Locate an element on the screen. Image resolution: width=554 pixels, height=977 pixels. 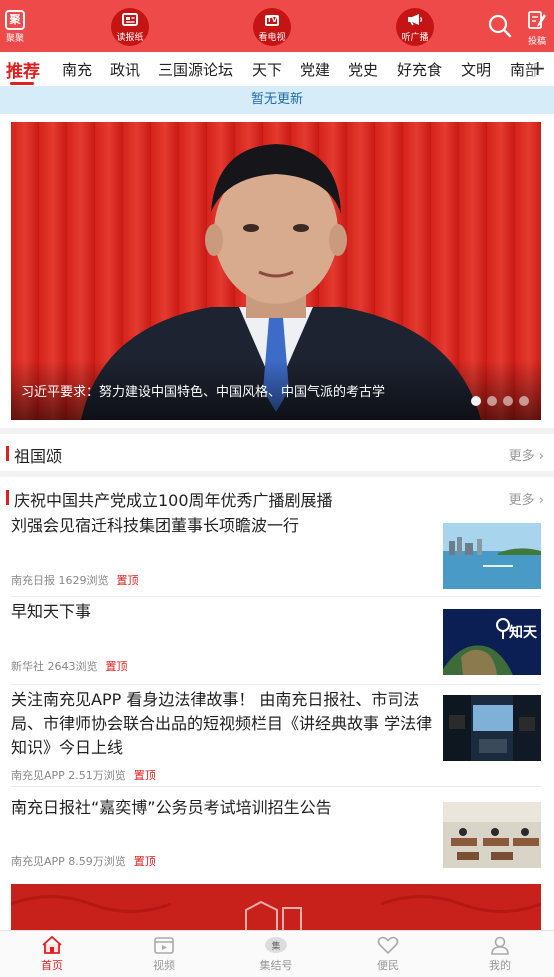
search-icon is located at coordinates (500, 26).